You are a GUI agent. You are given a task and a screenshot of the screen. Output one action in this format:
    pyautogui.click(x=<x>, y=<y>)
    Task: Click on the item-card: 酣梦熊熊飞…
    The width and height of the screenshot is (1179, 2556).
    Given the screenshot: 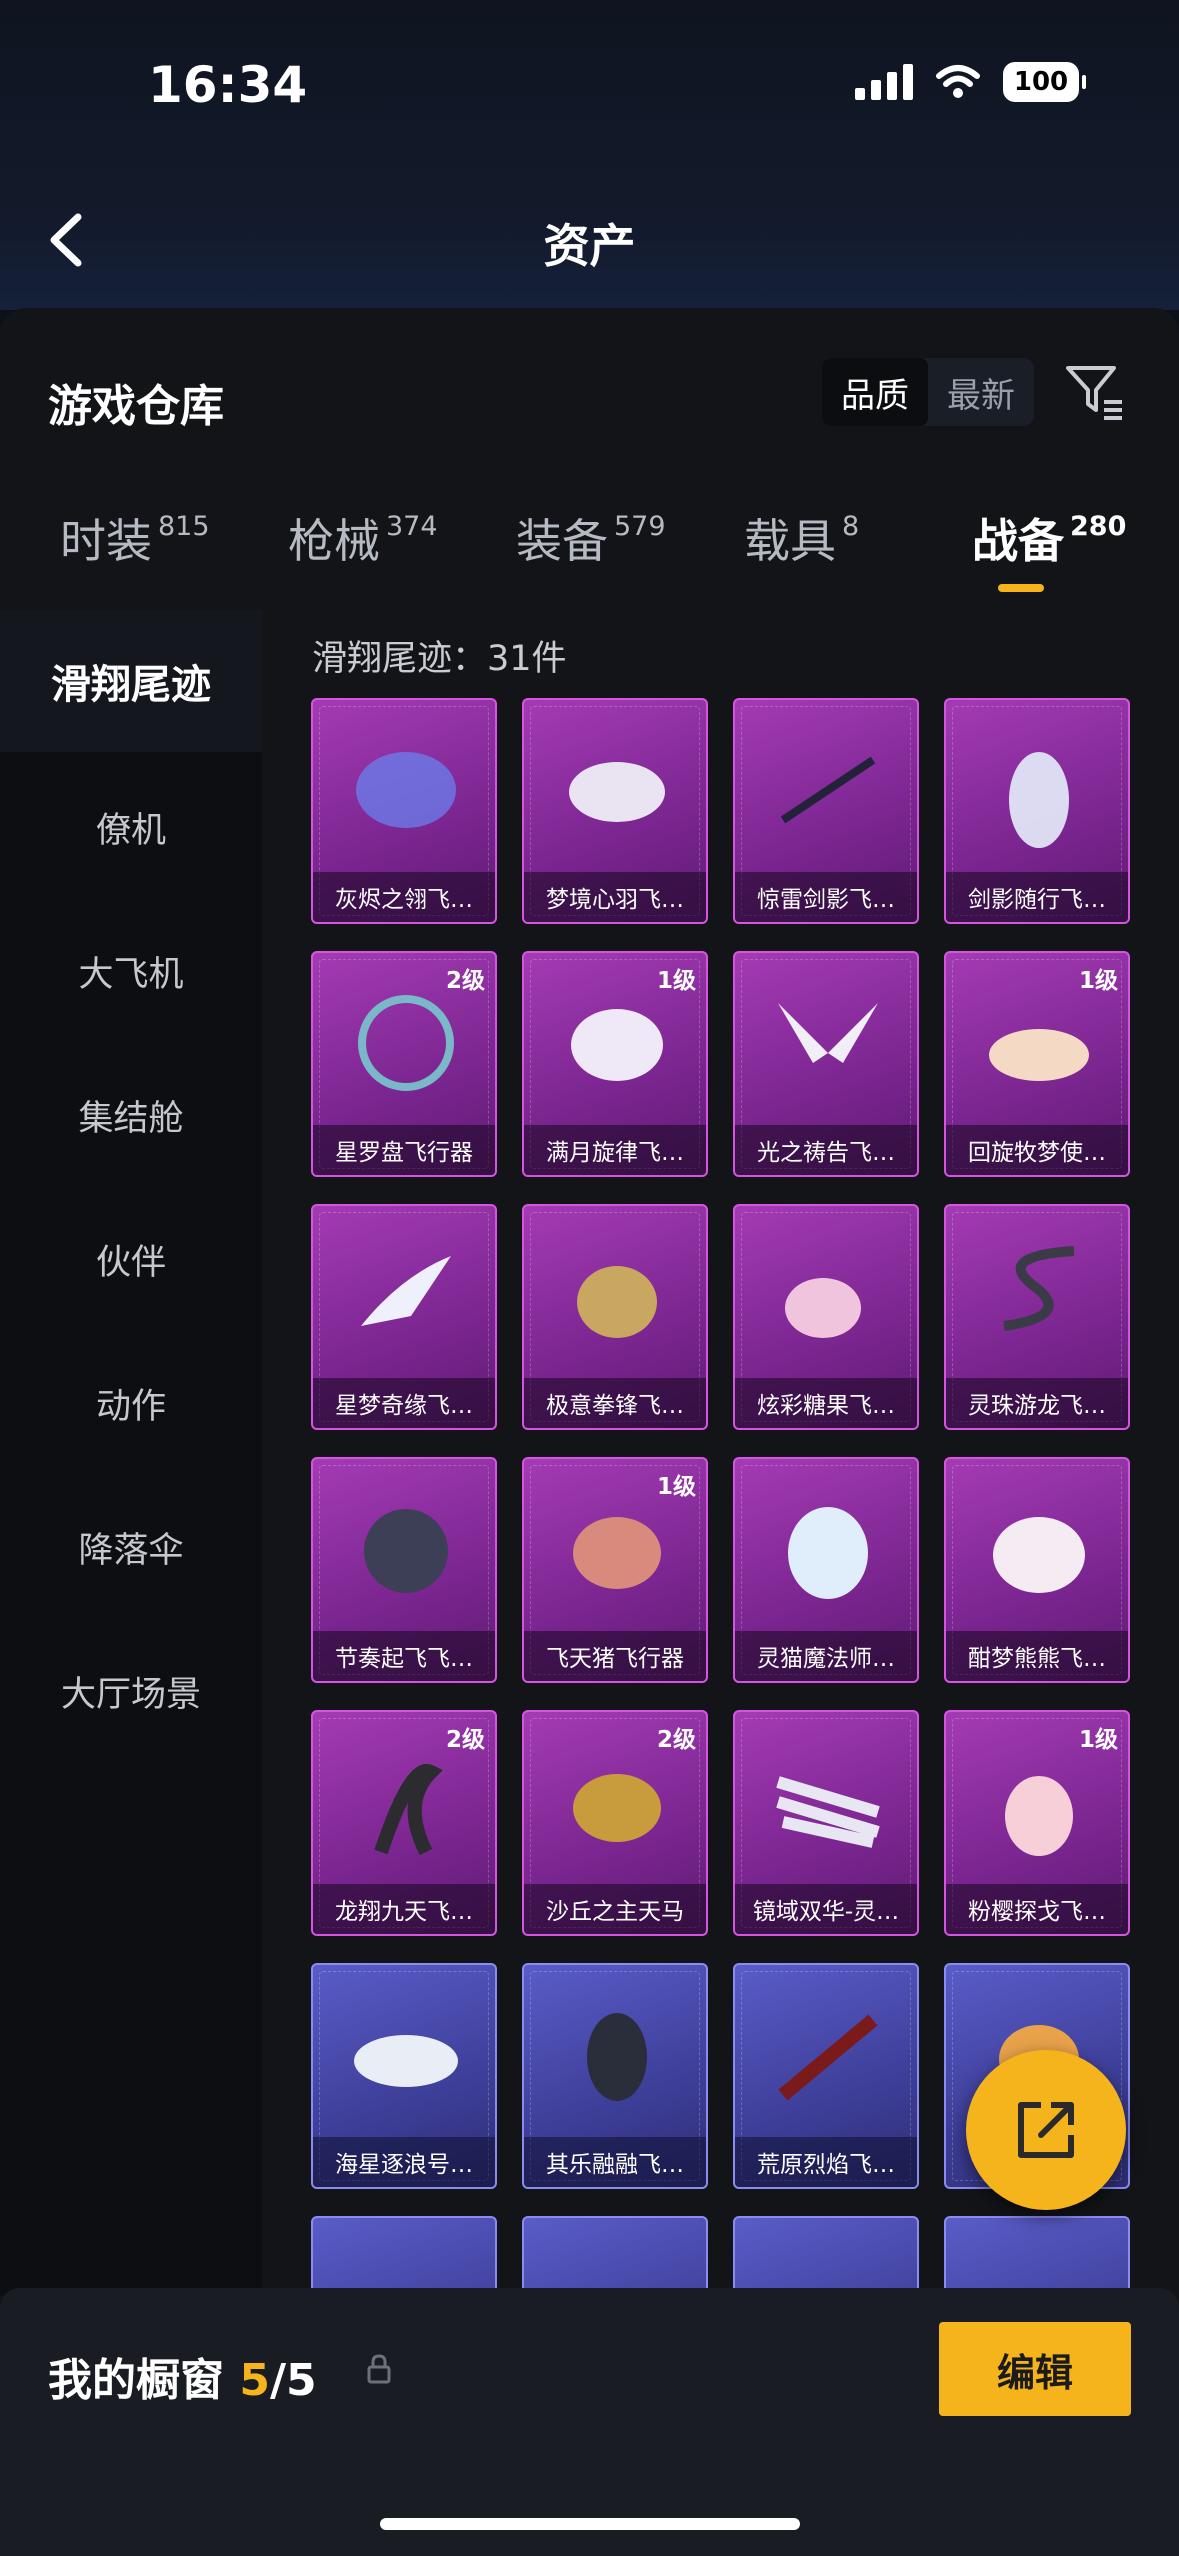 What is the action you would take?
    pyautogui.click(x=1037, y=1570)
    